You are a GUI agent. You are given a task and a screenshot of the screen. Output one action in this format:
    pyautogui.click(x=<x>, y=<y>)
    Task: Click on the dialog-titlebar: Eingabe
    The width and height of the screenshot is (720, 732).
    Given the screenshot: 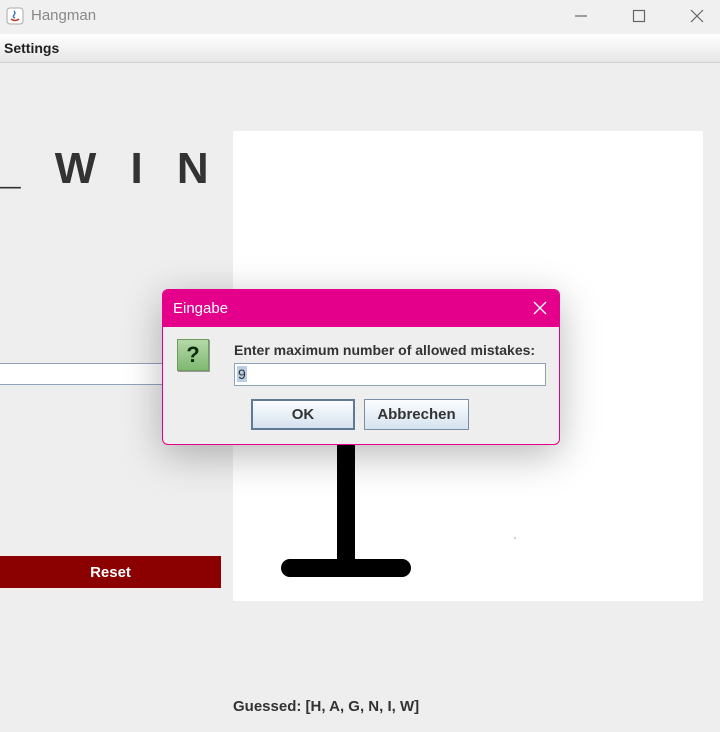 What is the action you would take?
    pyautogui.click(x=361, y=308)
    